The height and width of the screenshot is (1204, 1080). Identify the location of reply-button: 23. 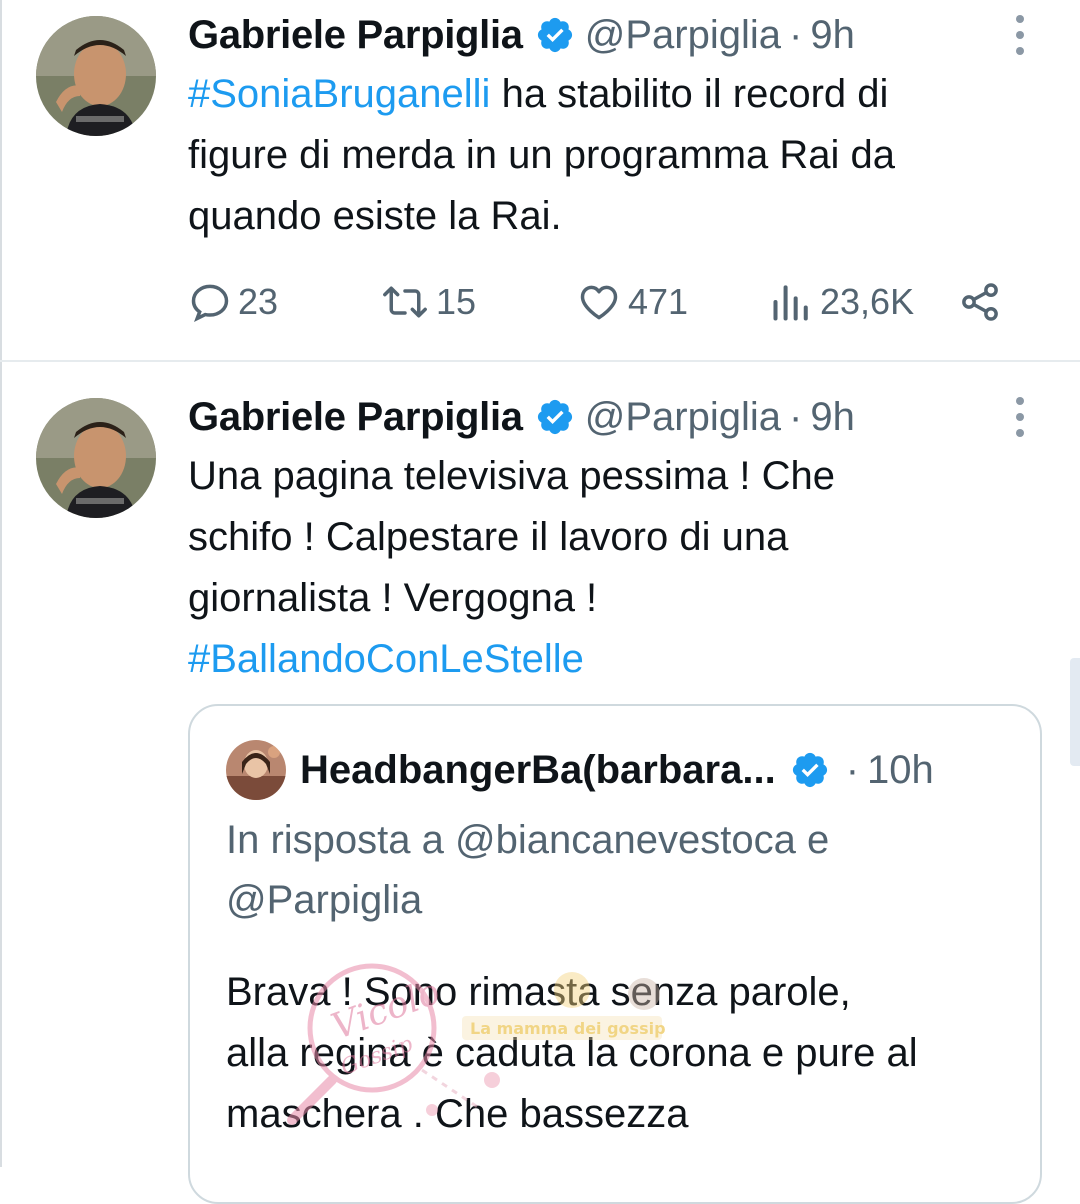
(233, 302).